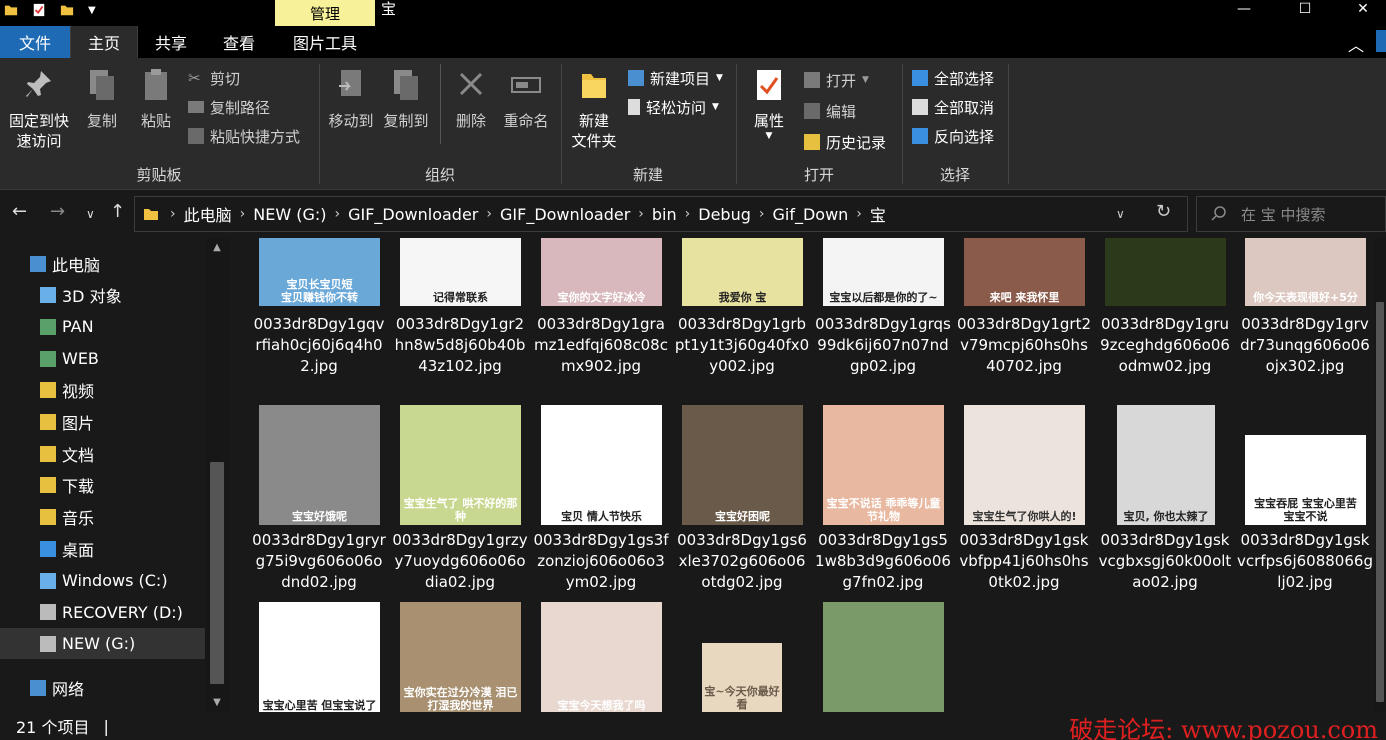 This screenshot has height=740, width=1386. I want to click on file-thumbnail: 你今天表现很好+5分, so click(1305, 272).